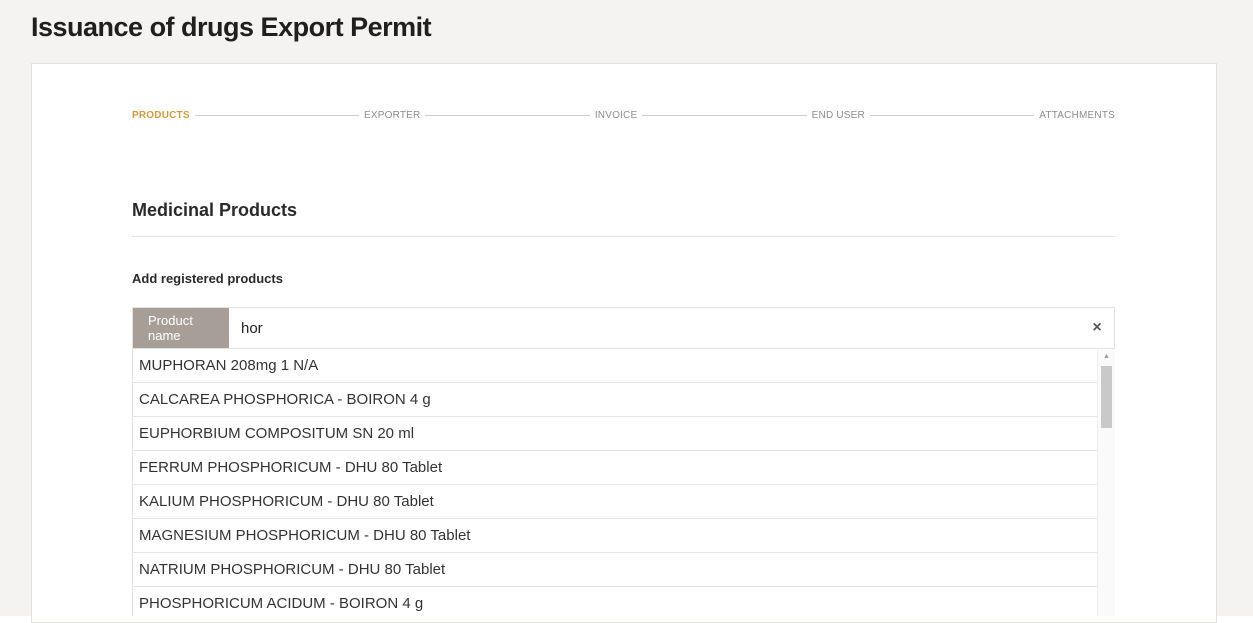 This screenshot has width=1253, height=623. Describe the element at coordinates (161, 115) in the screenshot. I see `step-products: PRODUCTS` at that location.